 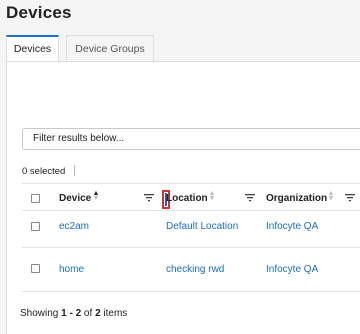 I want to click on column-header-location: Location, so click(x=187, y=198).